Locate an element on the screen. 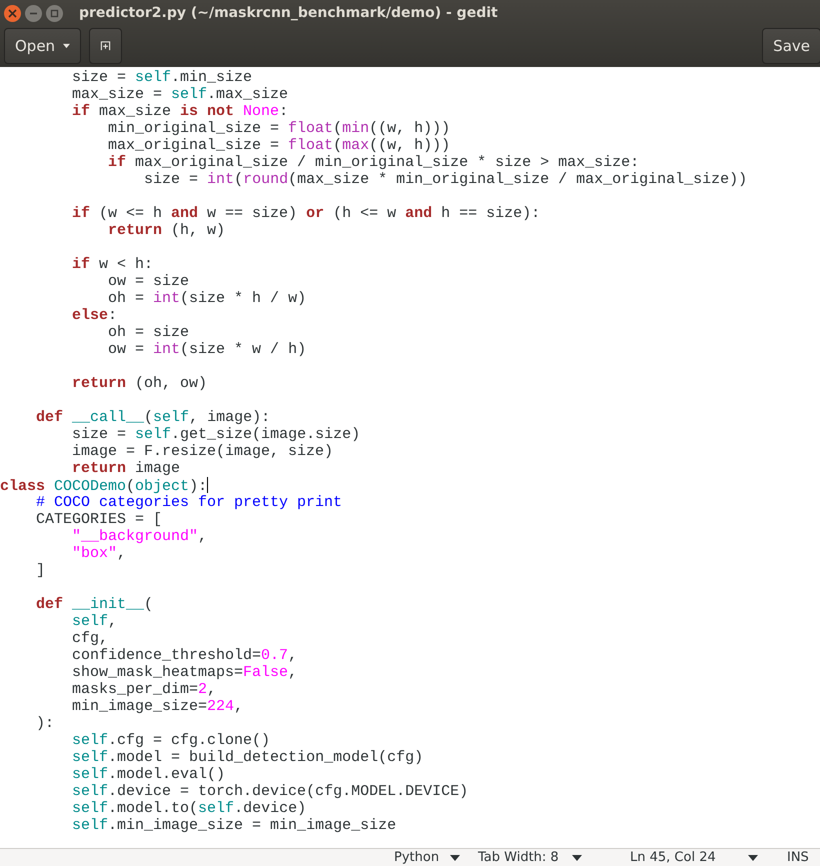 The image size is (820, 866). window-title: predictor2.py (~/maskrcnn_benchmark/demo) - gedit is located at coordinates (288, 13).